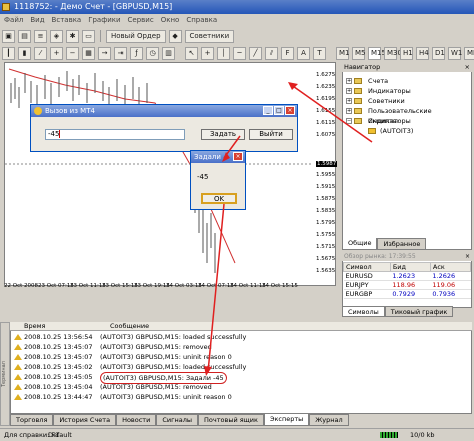  Describe the element at coordinates (279, 110) in the screenshot. I see `maximize-icon: □` at that location.